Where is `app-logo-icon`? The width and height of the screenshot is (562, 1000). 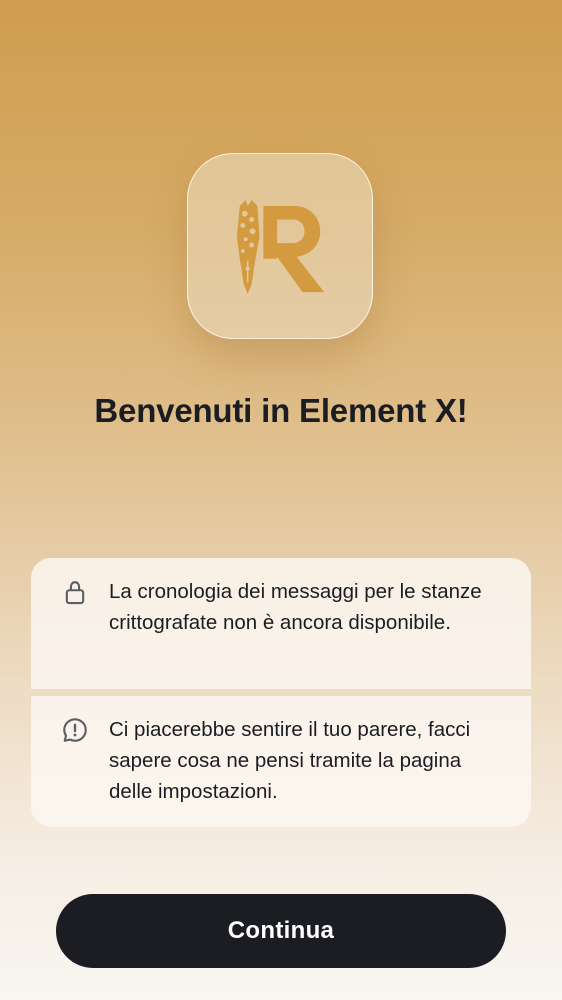
app-logo-icon is located at coordinates (280, 247).